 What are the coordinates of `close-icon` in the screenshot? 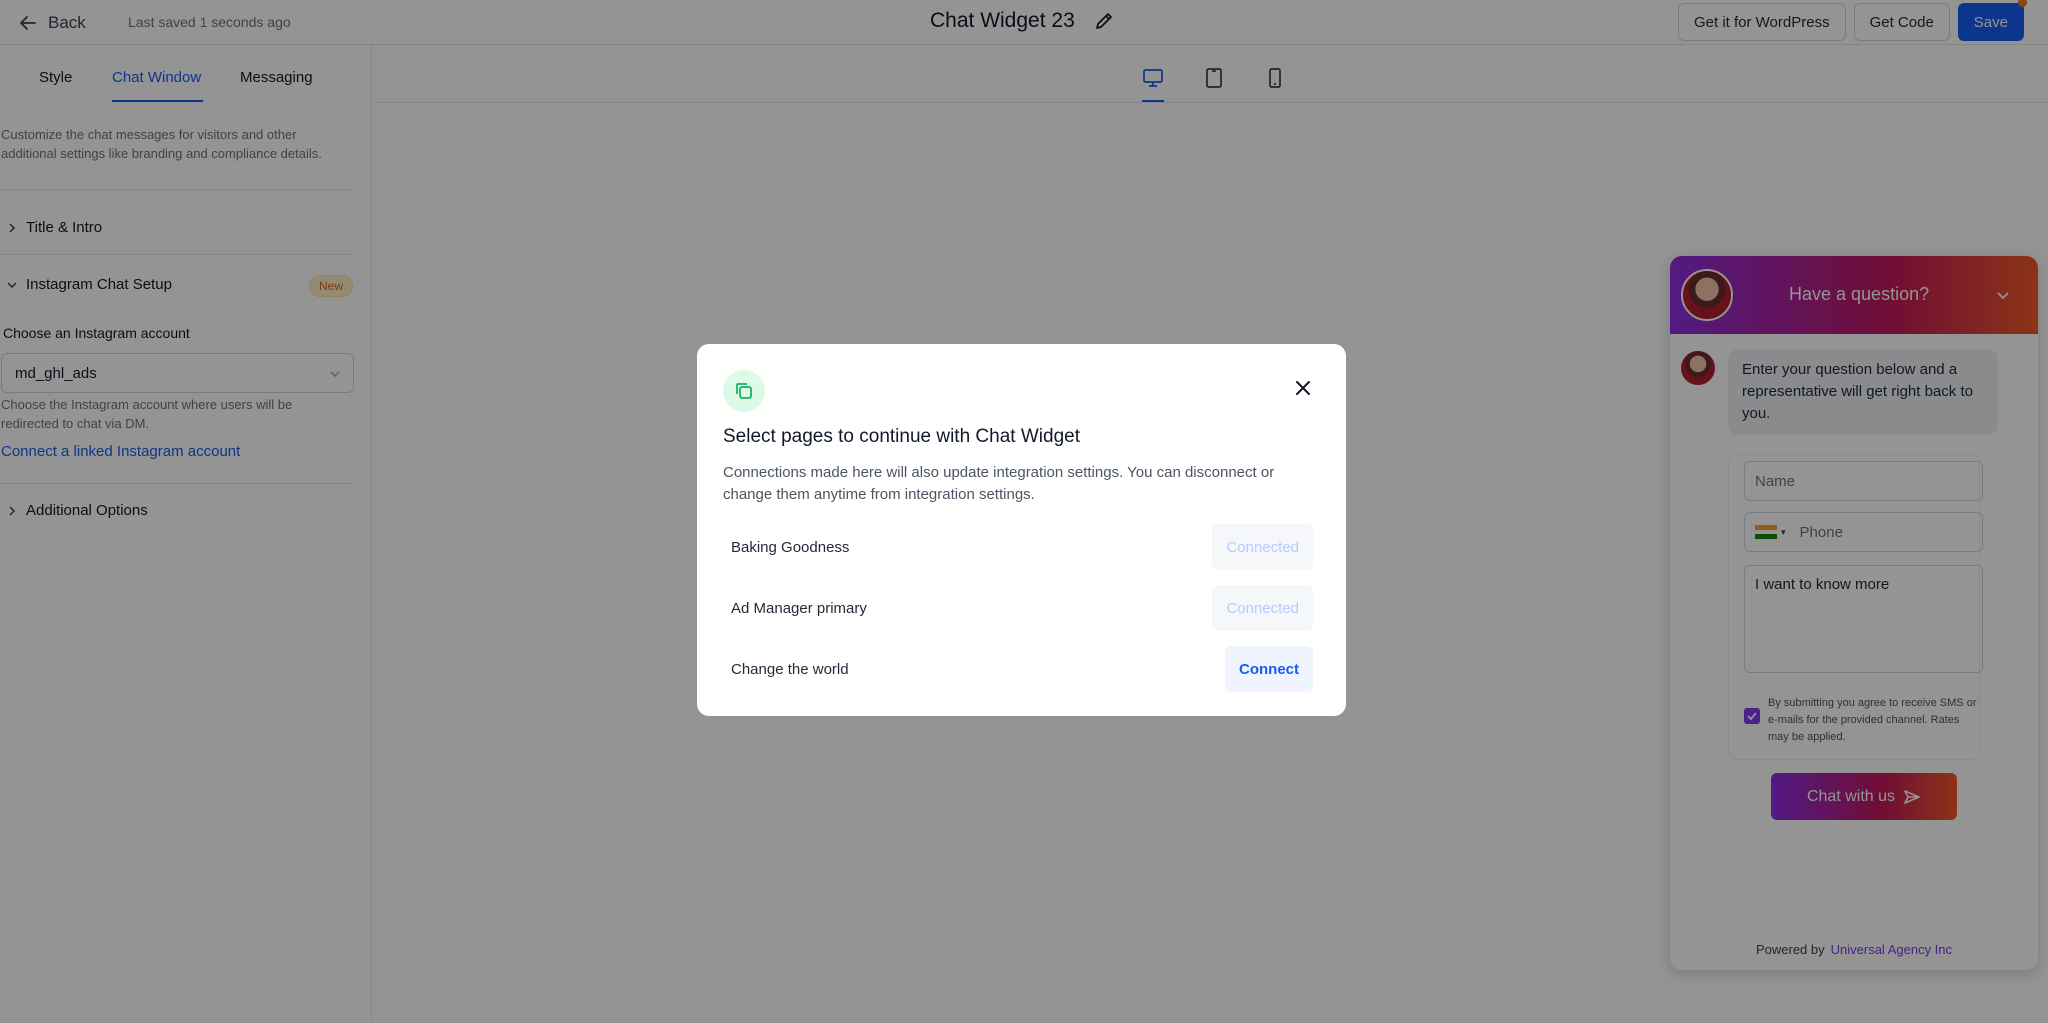 It's located at (1303, 388).